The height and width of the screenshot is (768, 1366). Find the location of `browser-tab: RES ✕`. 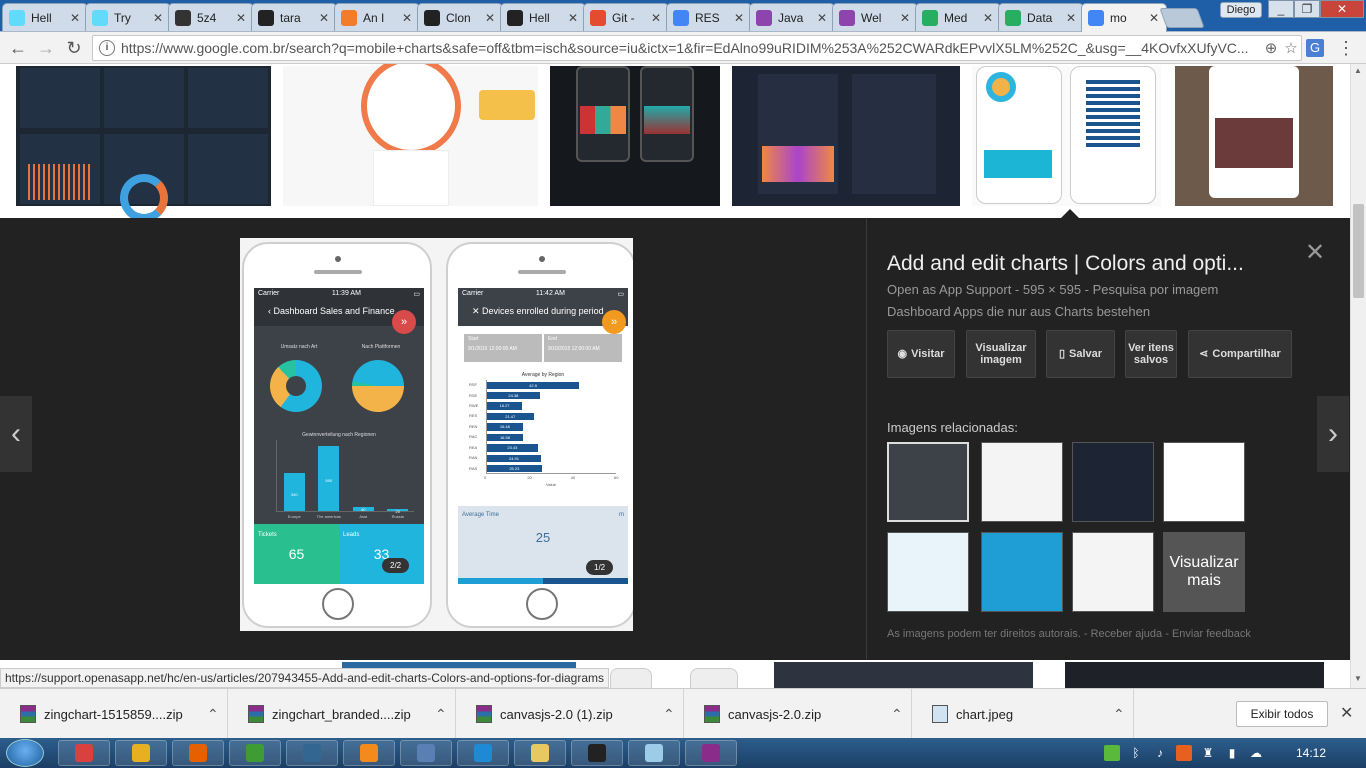

browser-tab: RES ✕ is located at coordinates (709, 17).